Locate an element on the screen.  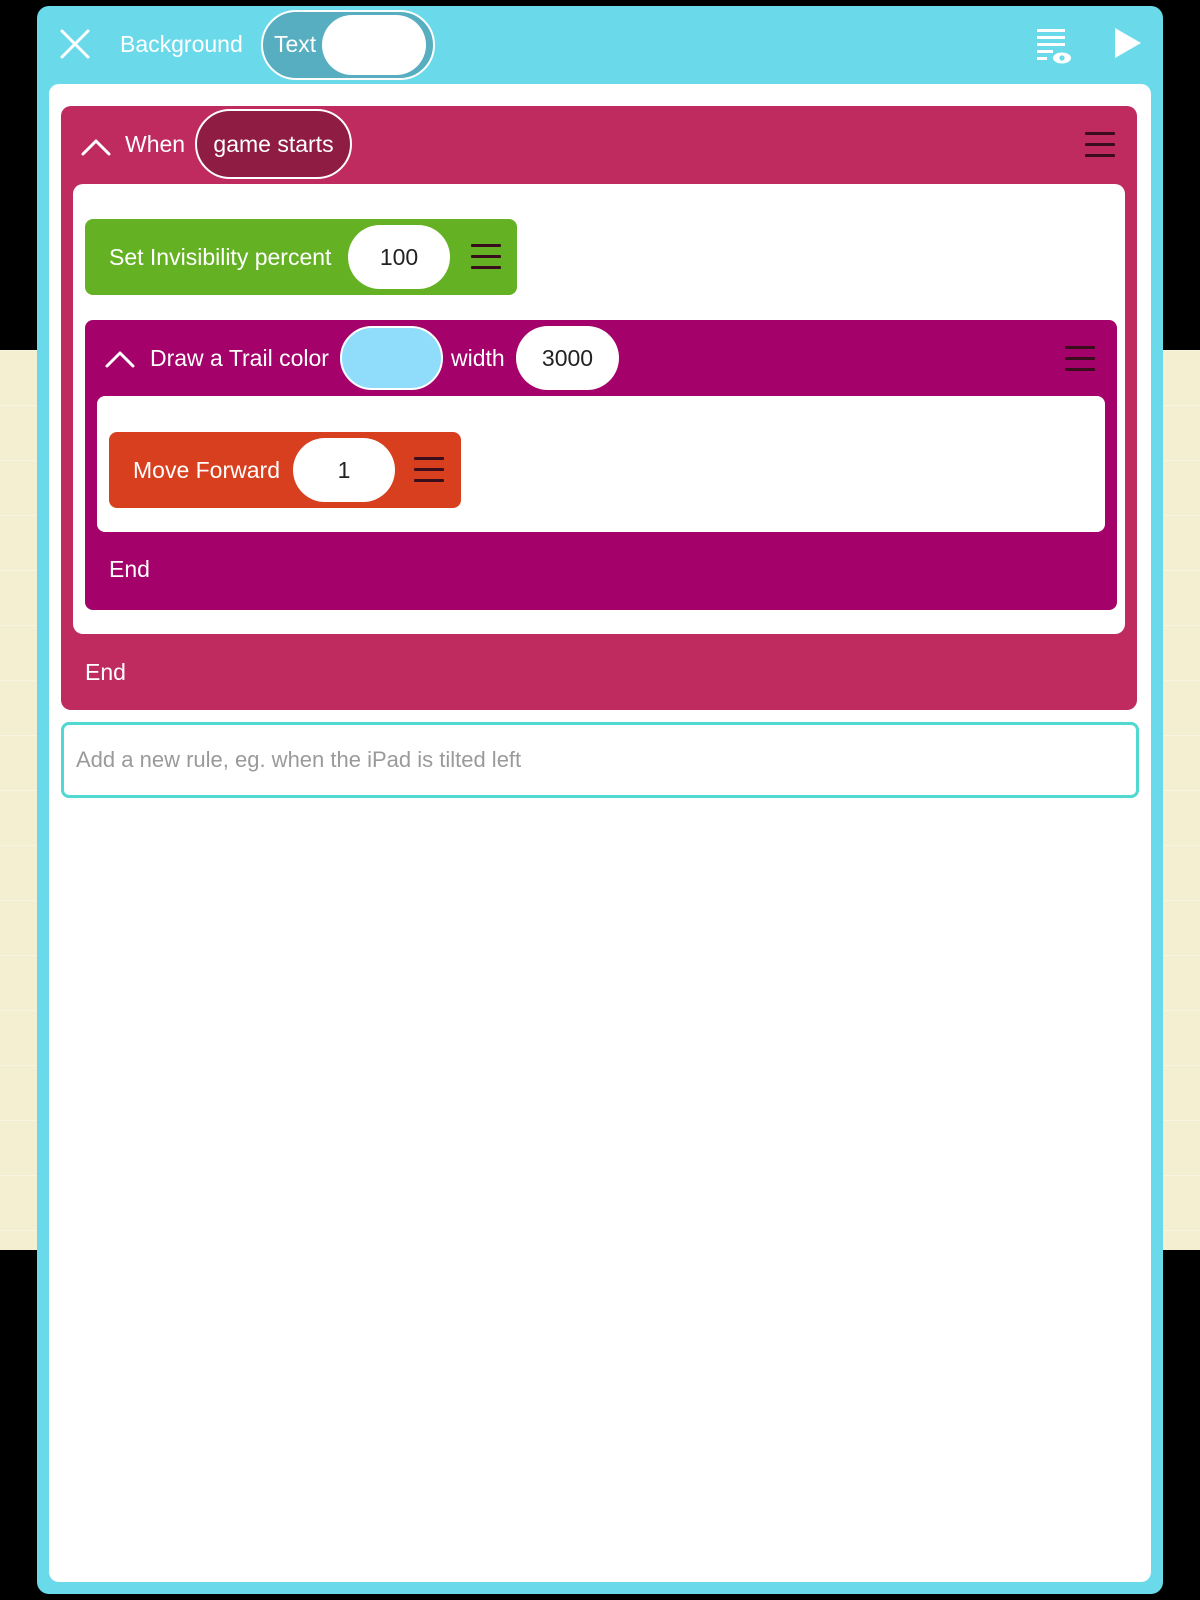
trail-menu-button is located at coordinates (1080, 359).